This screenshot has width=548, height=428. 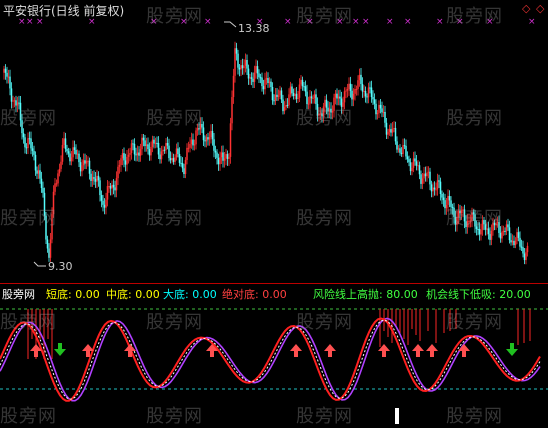 What do you see at coordinates (60, 349) in the screenshot?
I see `arrow-down-icon` at bounding box center [60, 349].